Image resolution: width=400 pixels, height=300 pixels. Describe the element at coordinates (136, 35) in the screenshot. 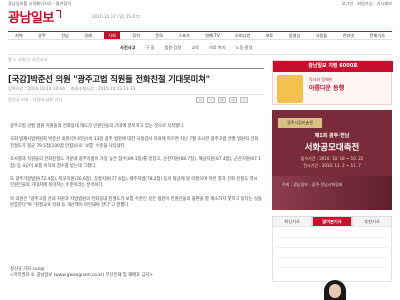

I see `nav-item: 정치` at that location.